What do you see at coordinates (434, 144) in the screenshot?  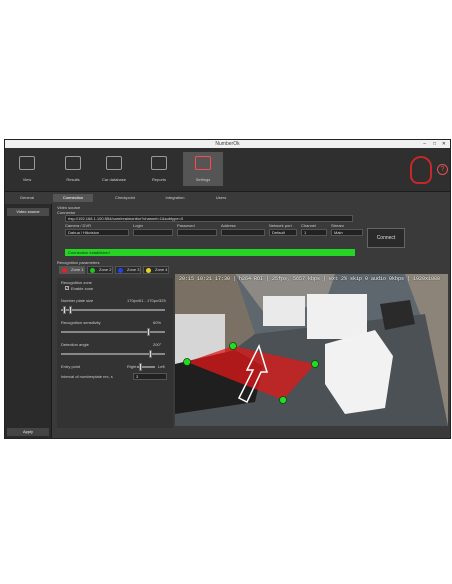 I see `maximize-button: □` at bounding box center [434, 144].